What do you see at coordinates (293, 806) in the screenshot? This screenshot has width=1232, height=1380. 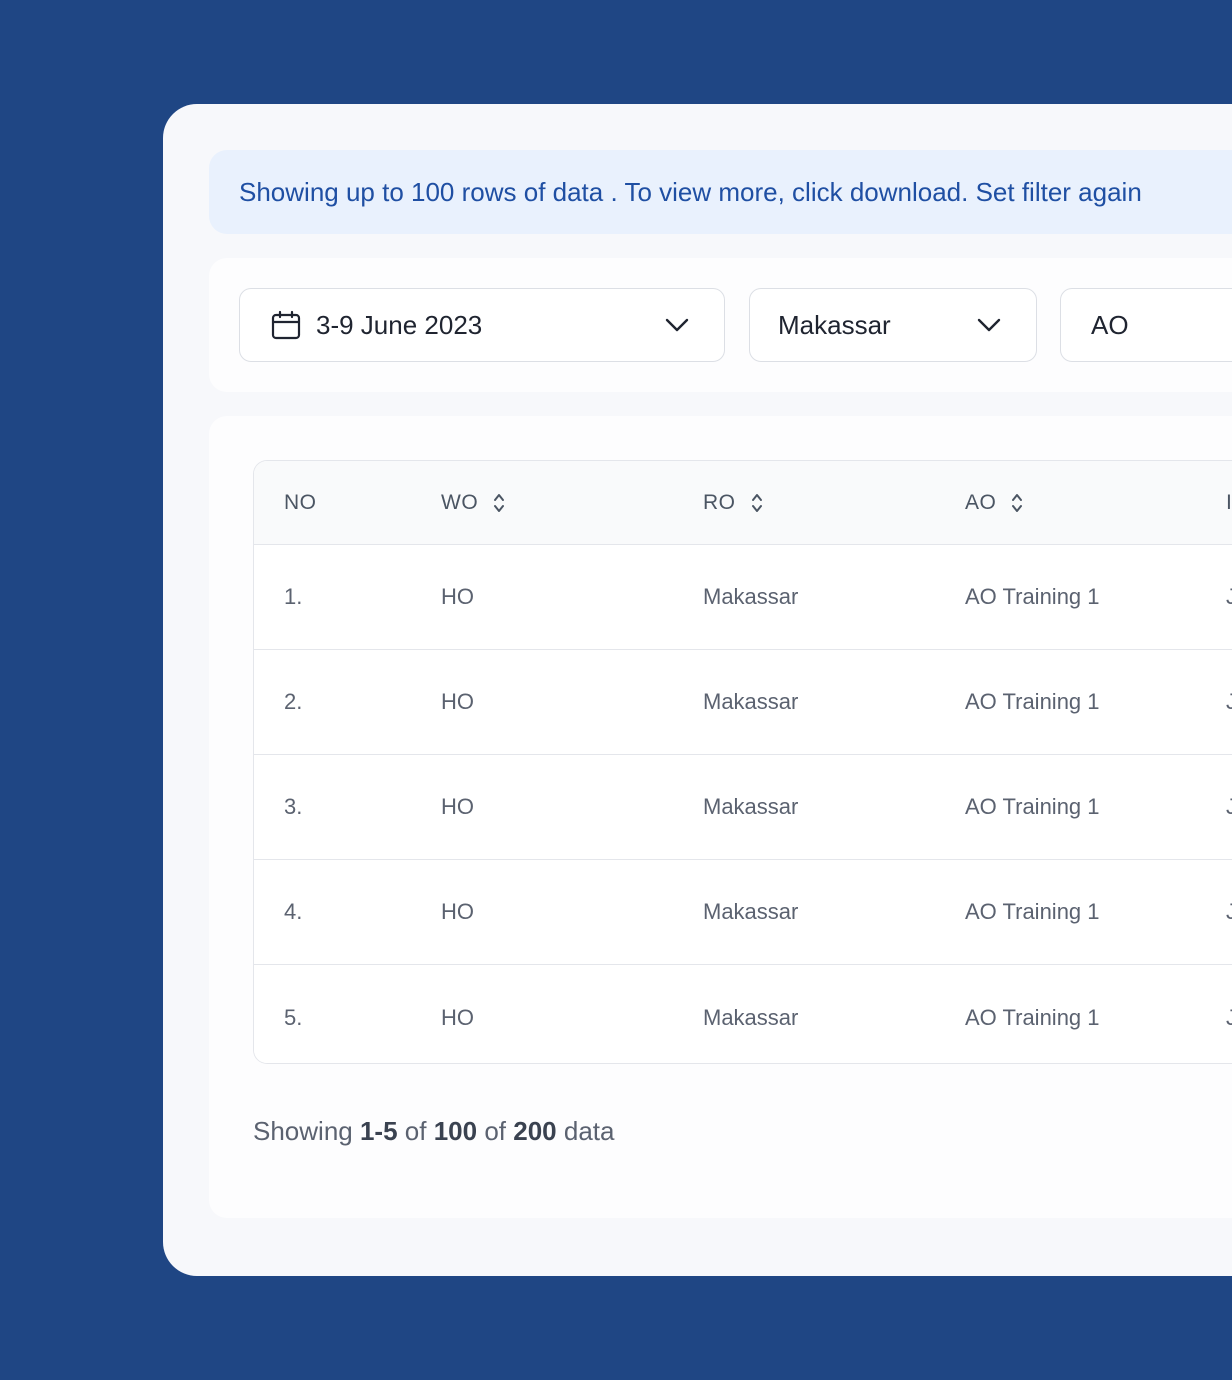 I see `cell-no: 3.` at bounding box center [293, 806].